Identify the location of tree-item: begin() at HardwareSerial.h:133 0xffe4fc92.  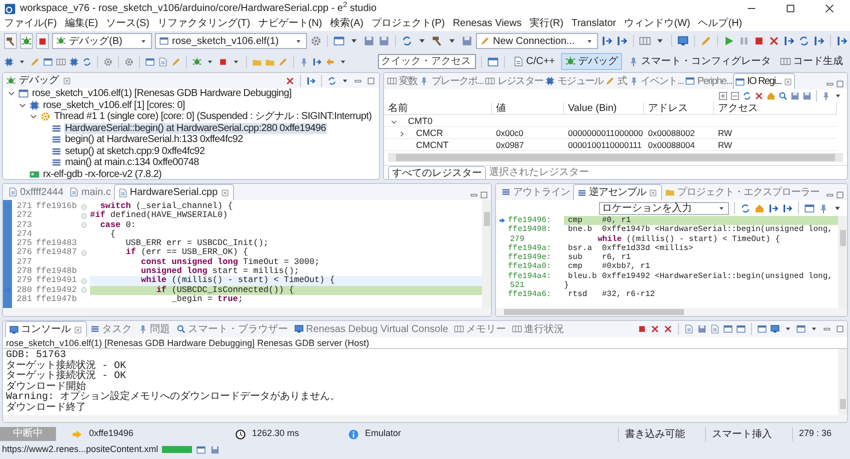
(154, 140).